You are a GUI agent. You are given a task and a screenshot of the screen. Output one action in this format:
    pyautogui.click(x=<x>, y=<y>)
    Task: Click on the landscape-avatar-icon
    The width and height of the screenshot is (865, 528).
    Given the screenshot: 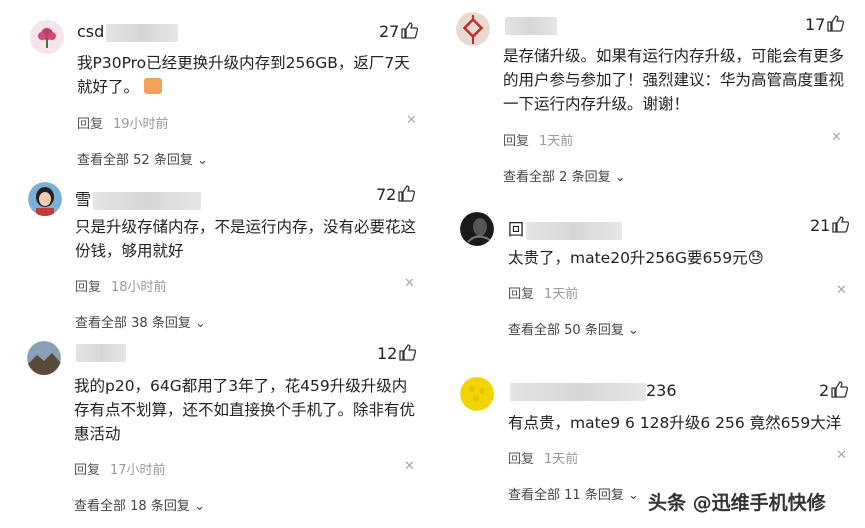 What is the action you would take?
    pyautogui.click(x=44, y=358)
    